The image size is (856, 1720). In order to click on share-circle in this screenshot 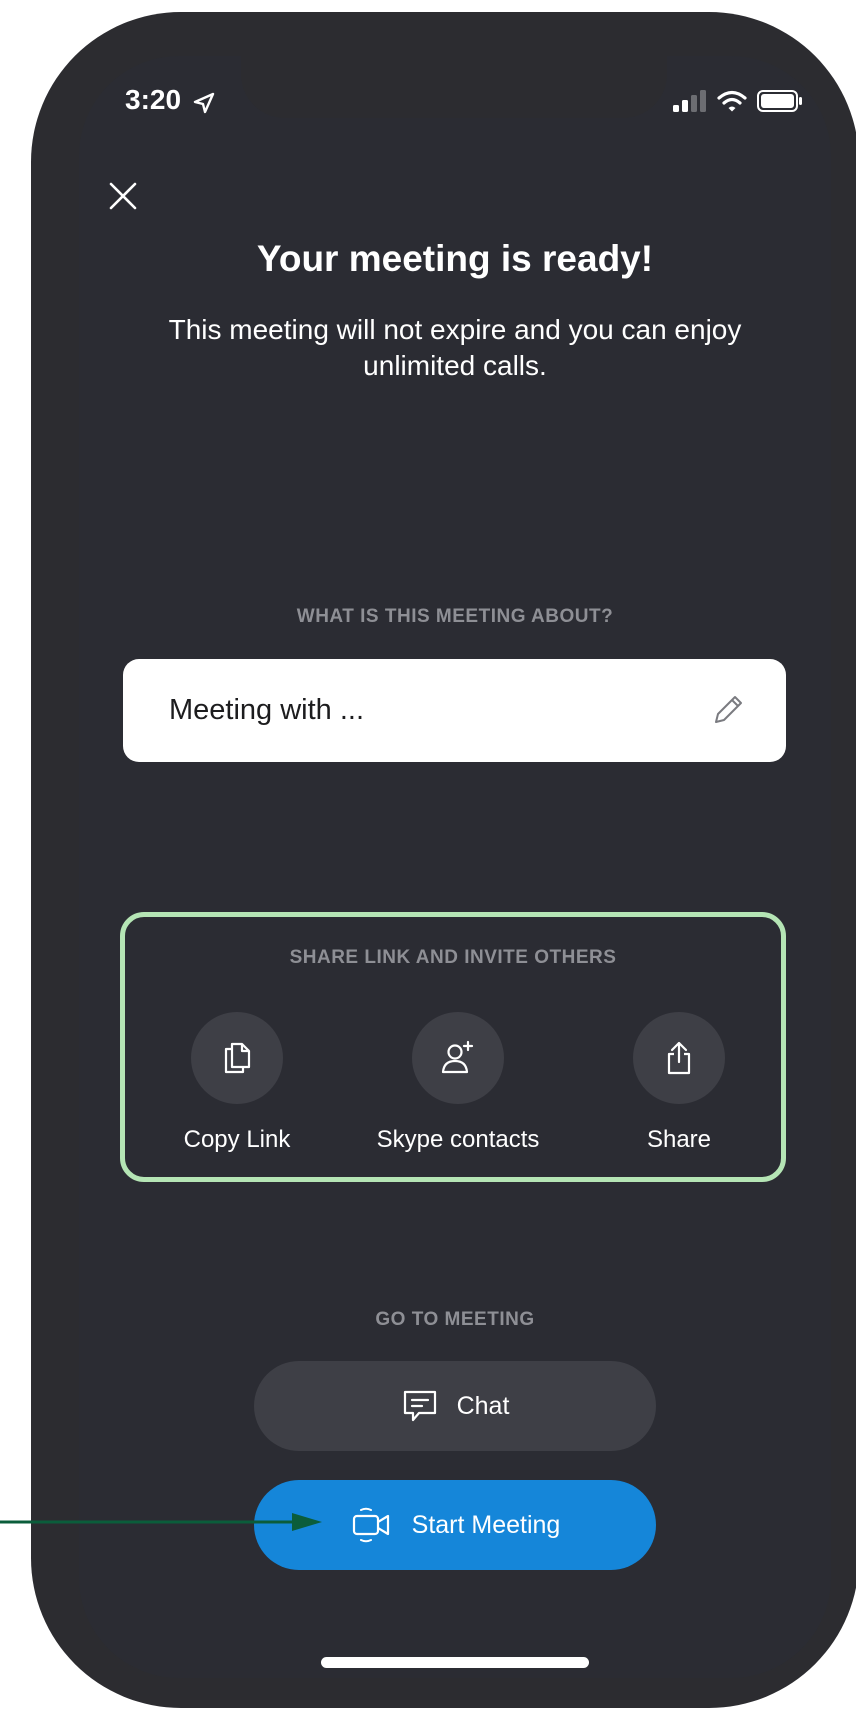, I will do `click(679, 1058)`.